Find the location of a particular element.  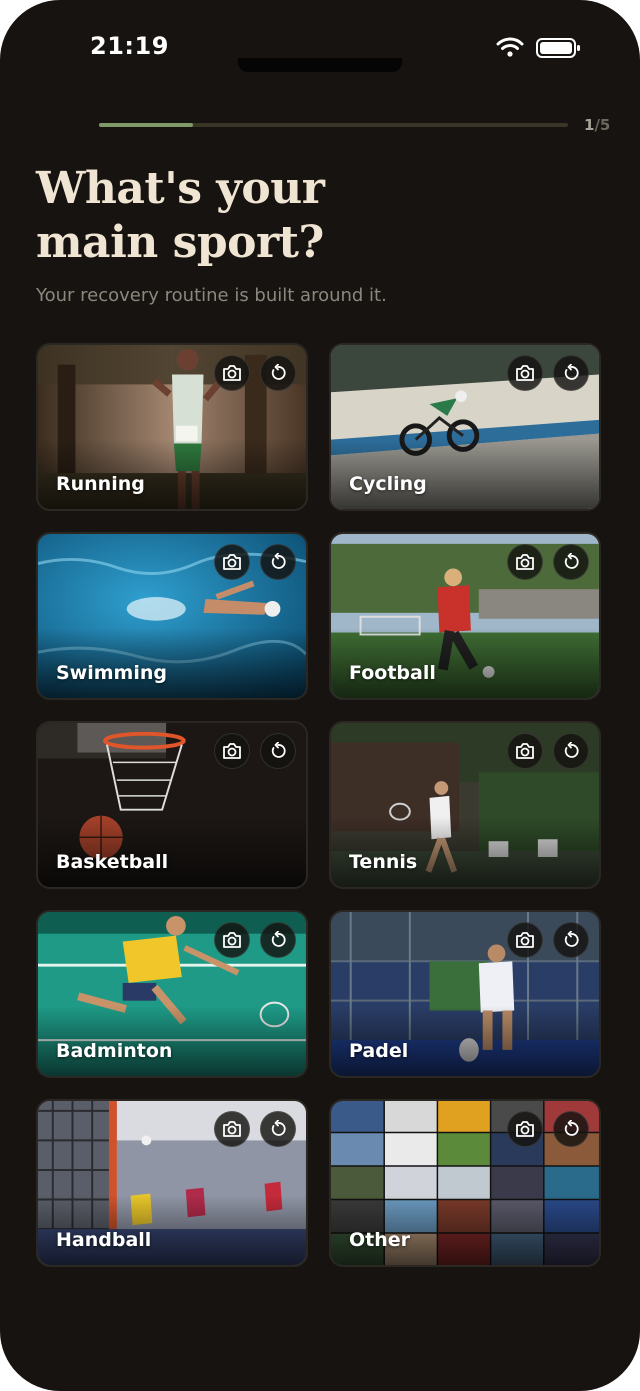

step-counter: 1/5 is located at coordinates (597, 125).